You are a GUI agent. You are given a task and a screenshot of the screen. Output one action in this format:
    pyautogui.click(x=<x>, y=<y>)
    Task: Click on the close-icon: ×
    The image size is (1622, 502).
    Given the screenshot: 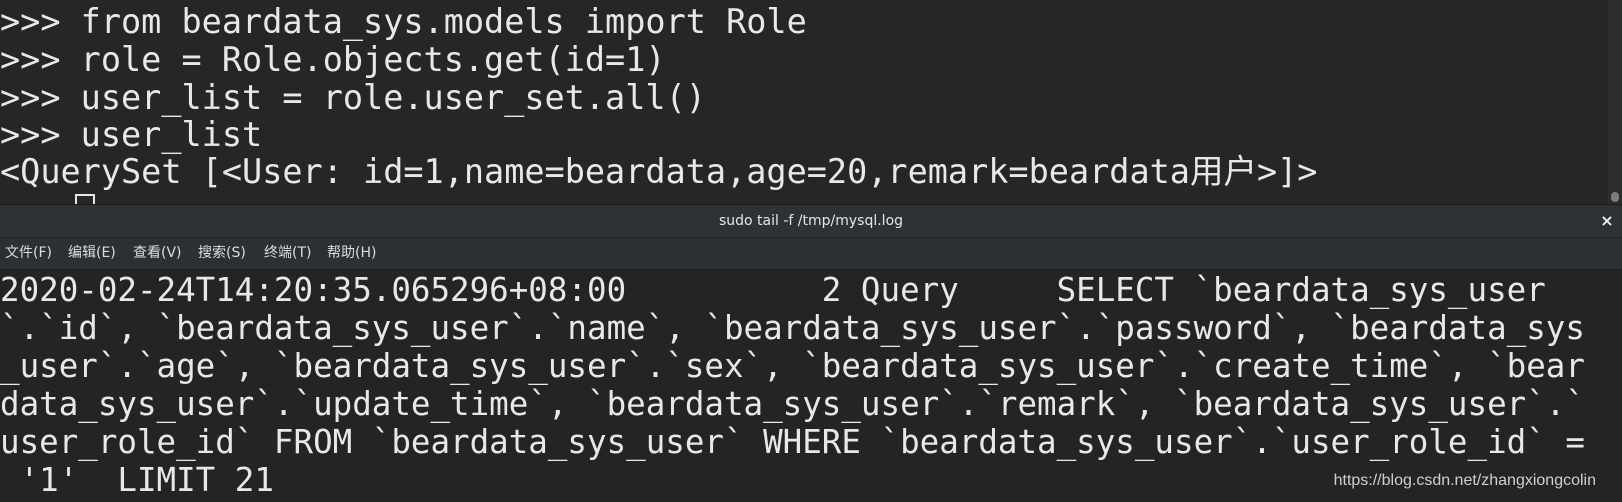 What is the action you would take?
    pyautogui.click(x=1607, y=221)
    